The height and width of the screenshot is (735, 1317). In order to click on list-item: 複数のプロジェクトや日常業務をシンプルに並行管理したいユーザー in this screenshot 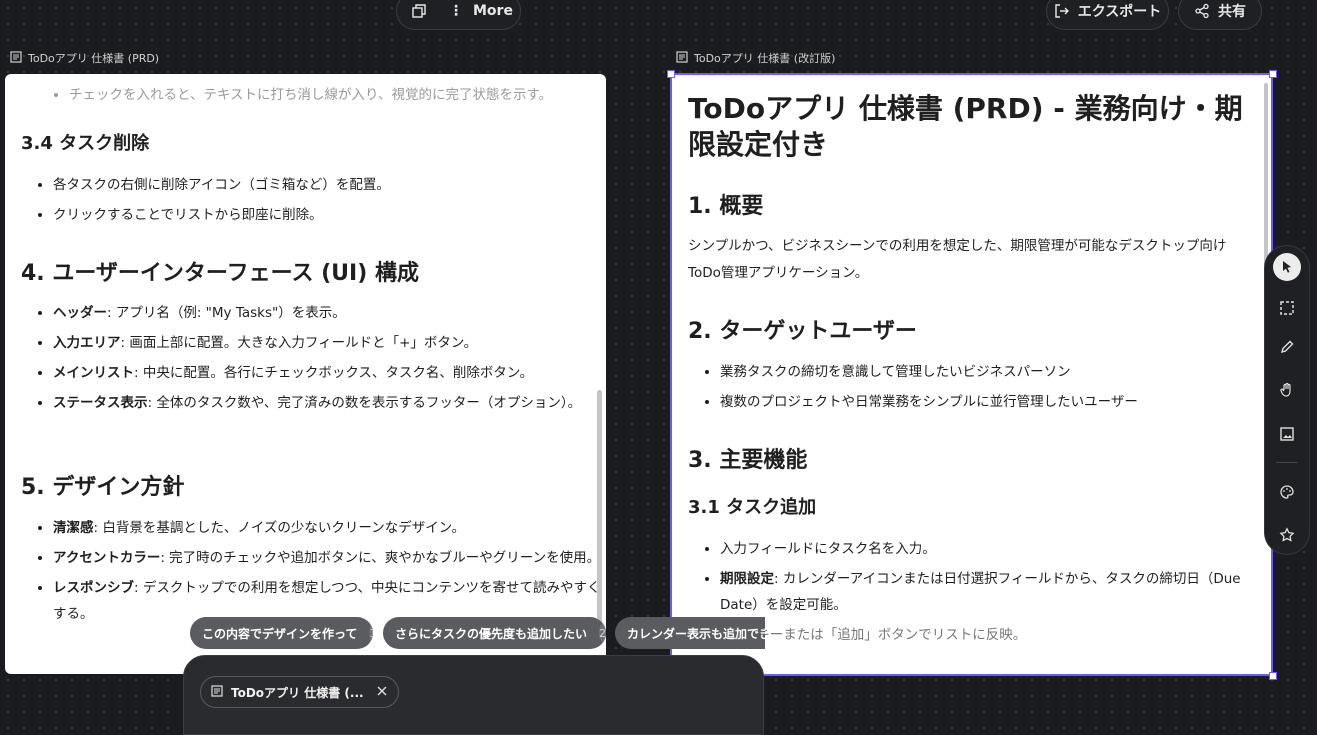, I will do `click(994, 402)`.